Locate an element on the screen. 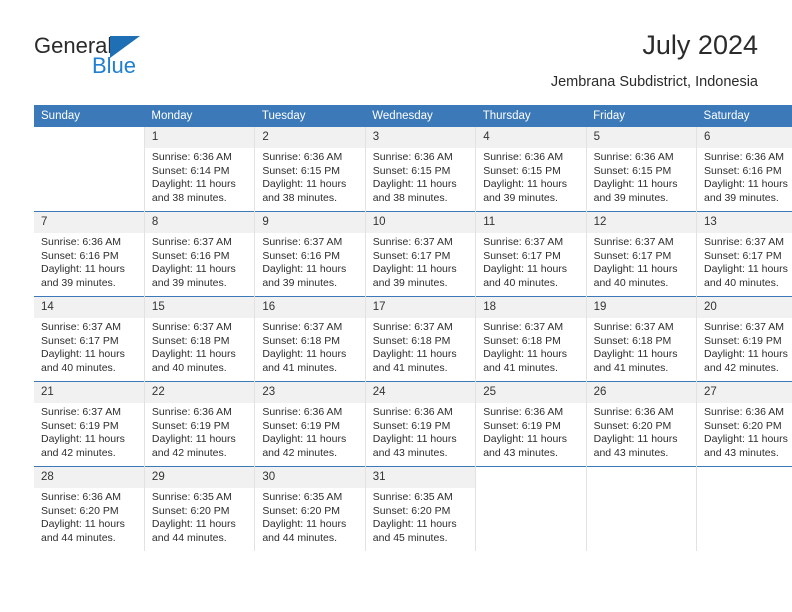 Image resolution: width=792 pixels, height=612 pixels. day-number: 30 is located at coordinates (310, 477).